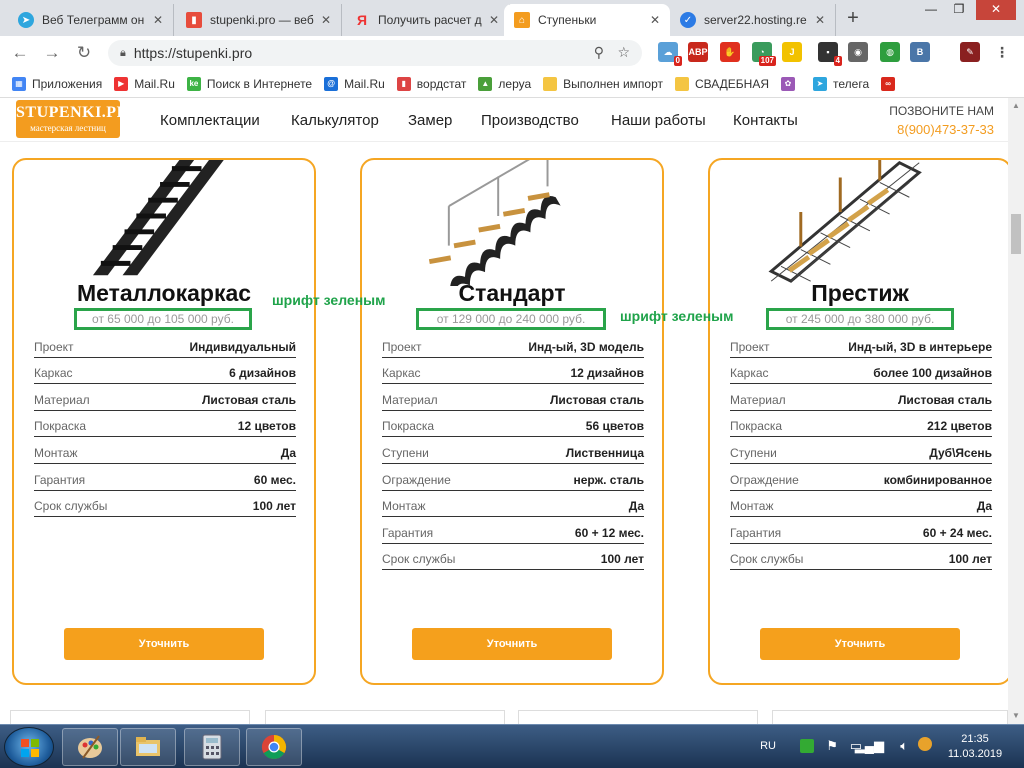 The width and height of the screenshot is (1024, 768). I want to click on start-button, so click(29, 747).